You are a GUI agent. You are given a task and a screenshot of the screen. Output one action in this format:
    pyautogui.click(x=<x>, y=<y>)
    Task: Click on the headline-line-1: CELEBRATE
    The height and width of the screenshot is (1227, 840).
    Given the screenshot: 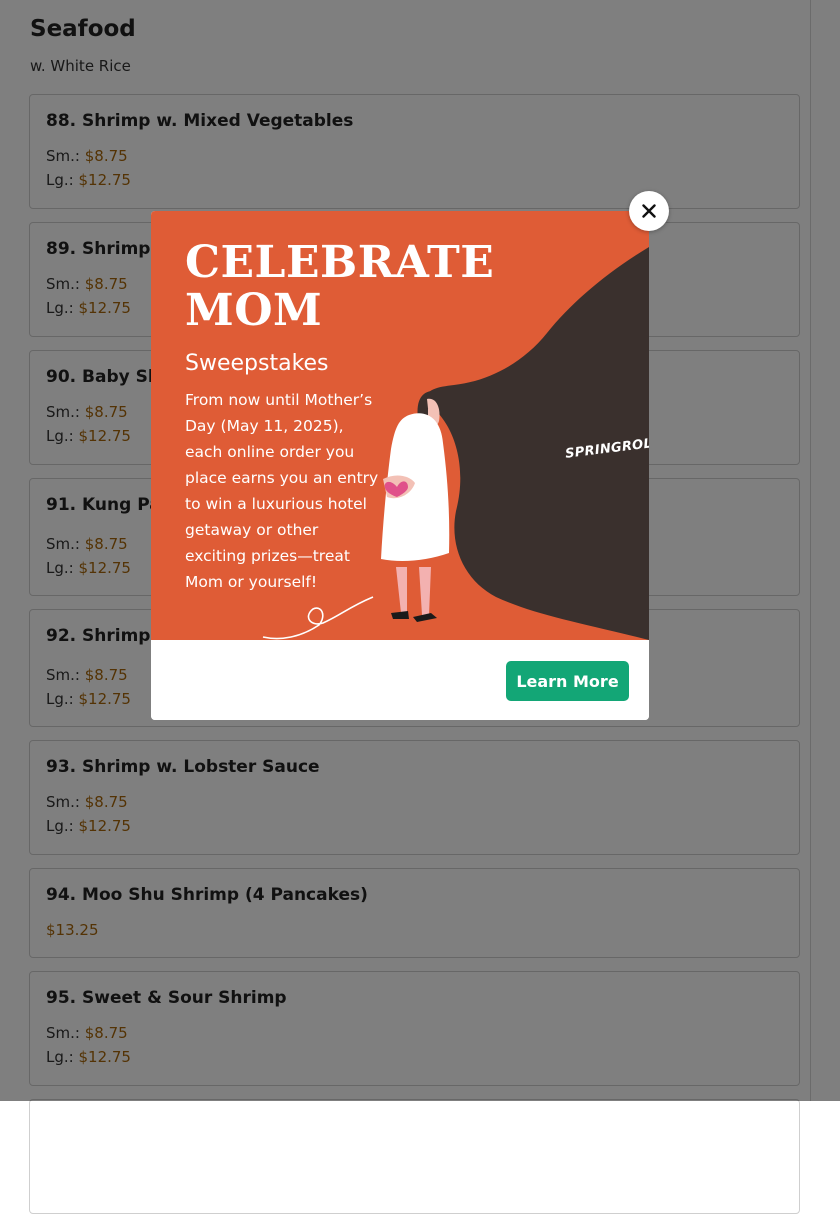 What is the action you would take?
    pyautogui.click(x=340, y=262)
    